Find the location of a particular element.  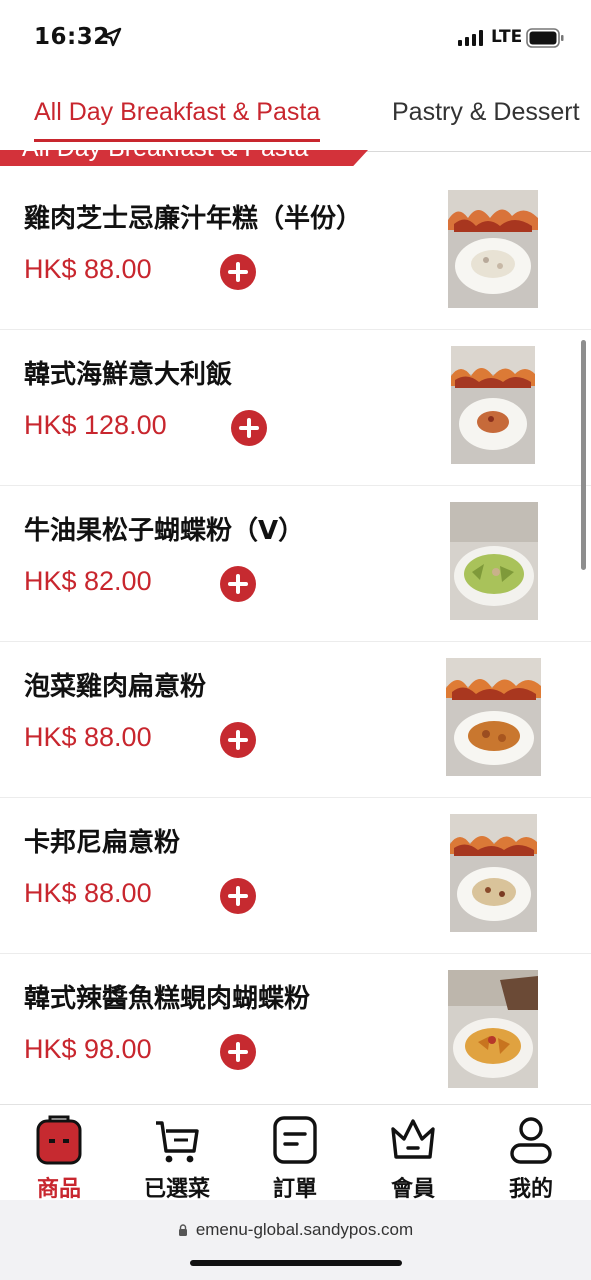

nav-item-products: 商品 is located at coordinates (59, 1158).